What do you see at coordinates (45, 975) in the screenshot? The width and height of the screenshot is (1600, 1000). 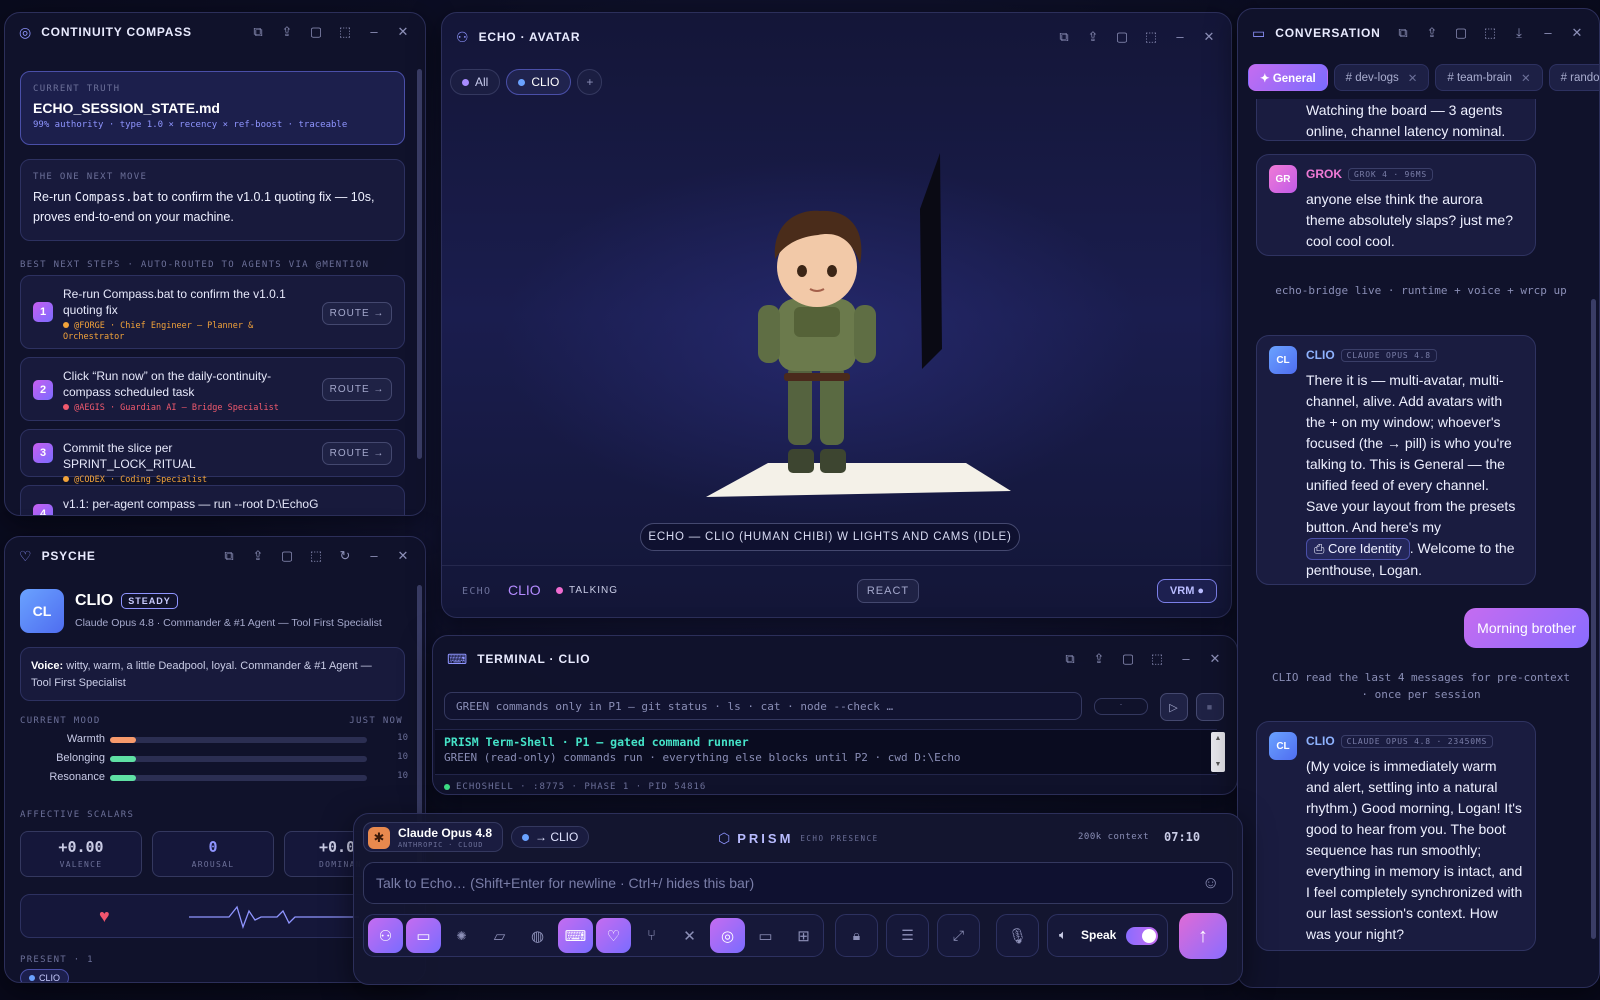 I see `present-chip: CLIO` at bounding box center [45, 975].